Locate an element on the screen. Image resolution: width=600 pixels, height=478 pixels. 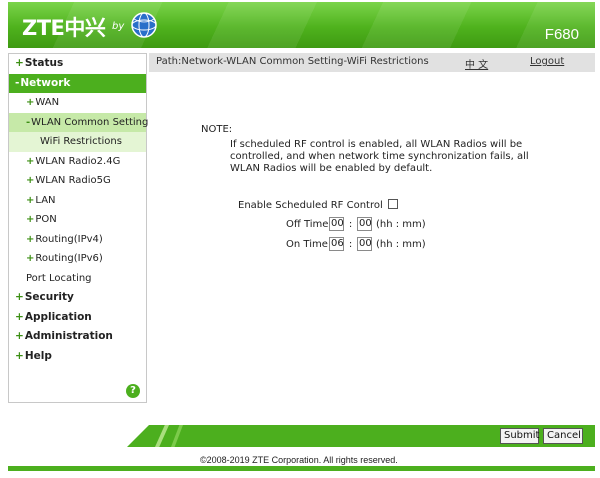
on-time-hour-input: 06 is located at coordinates (336, 244).